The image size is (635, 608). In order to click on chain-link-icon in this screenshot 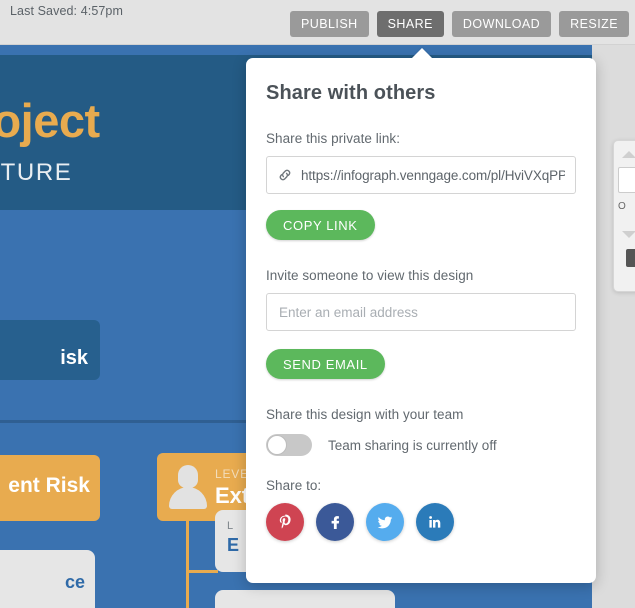, I will do `click(285, 175)`.